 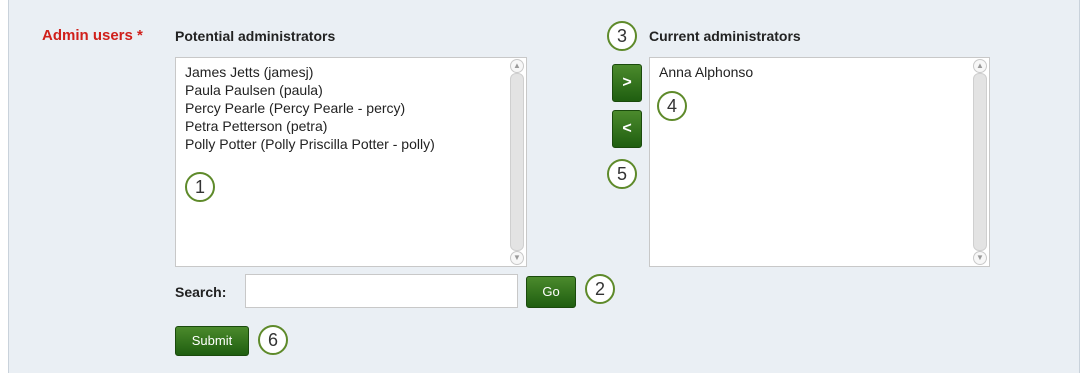 What do you see at coordinates (622, 36) in the screenshot?
I see `callout-3: 3` at bounding box center [622, 36].